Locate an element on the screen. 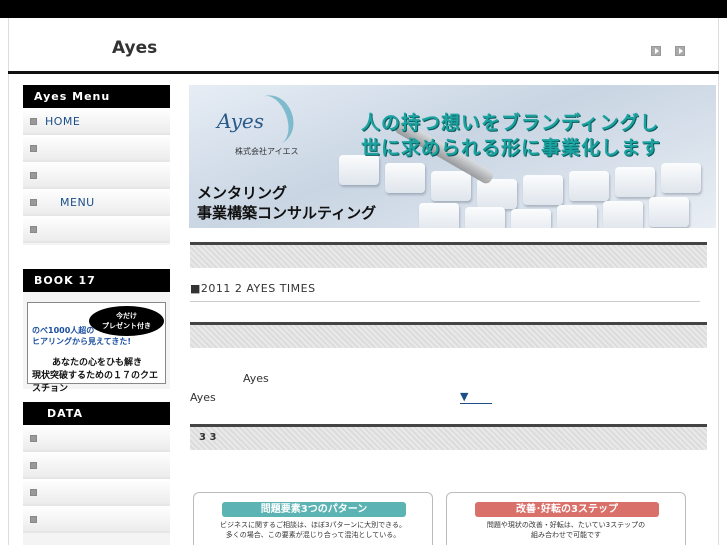 The image size is (727, 545). card-text: 組み合わせで可能です is located at coordinates (566, 535).